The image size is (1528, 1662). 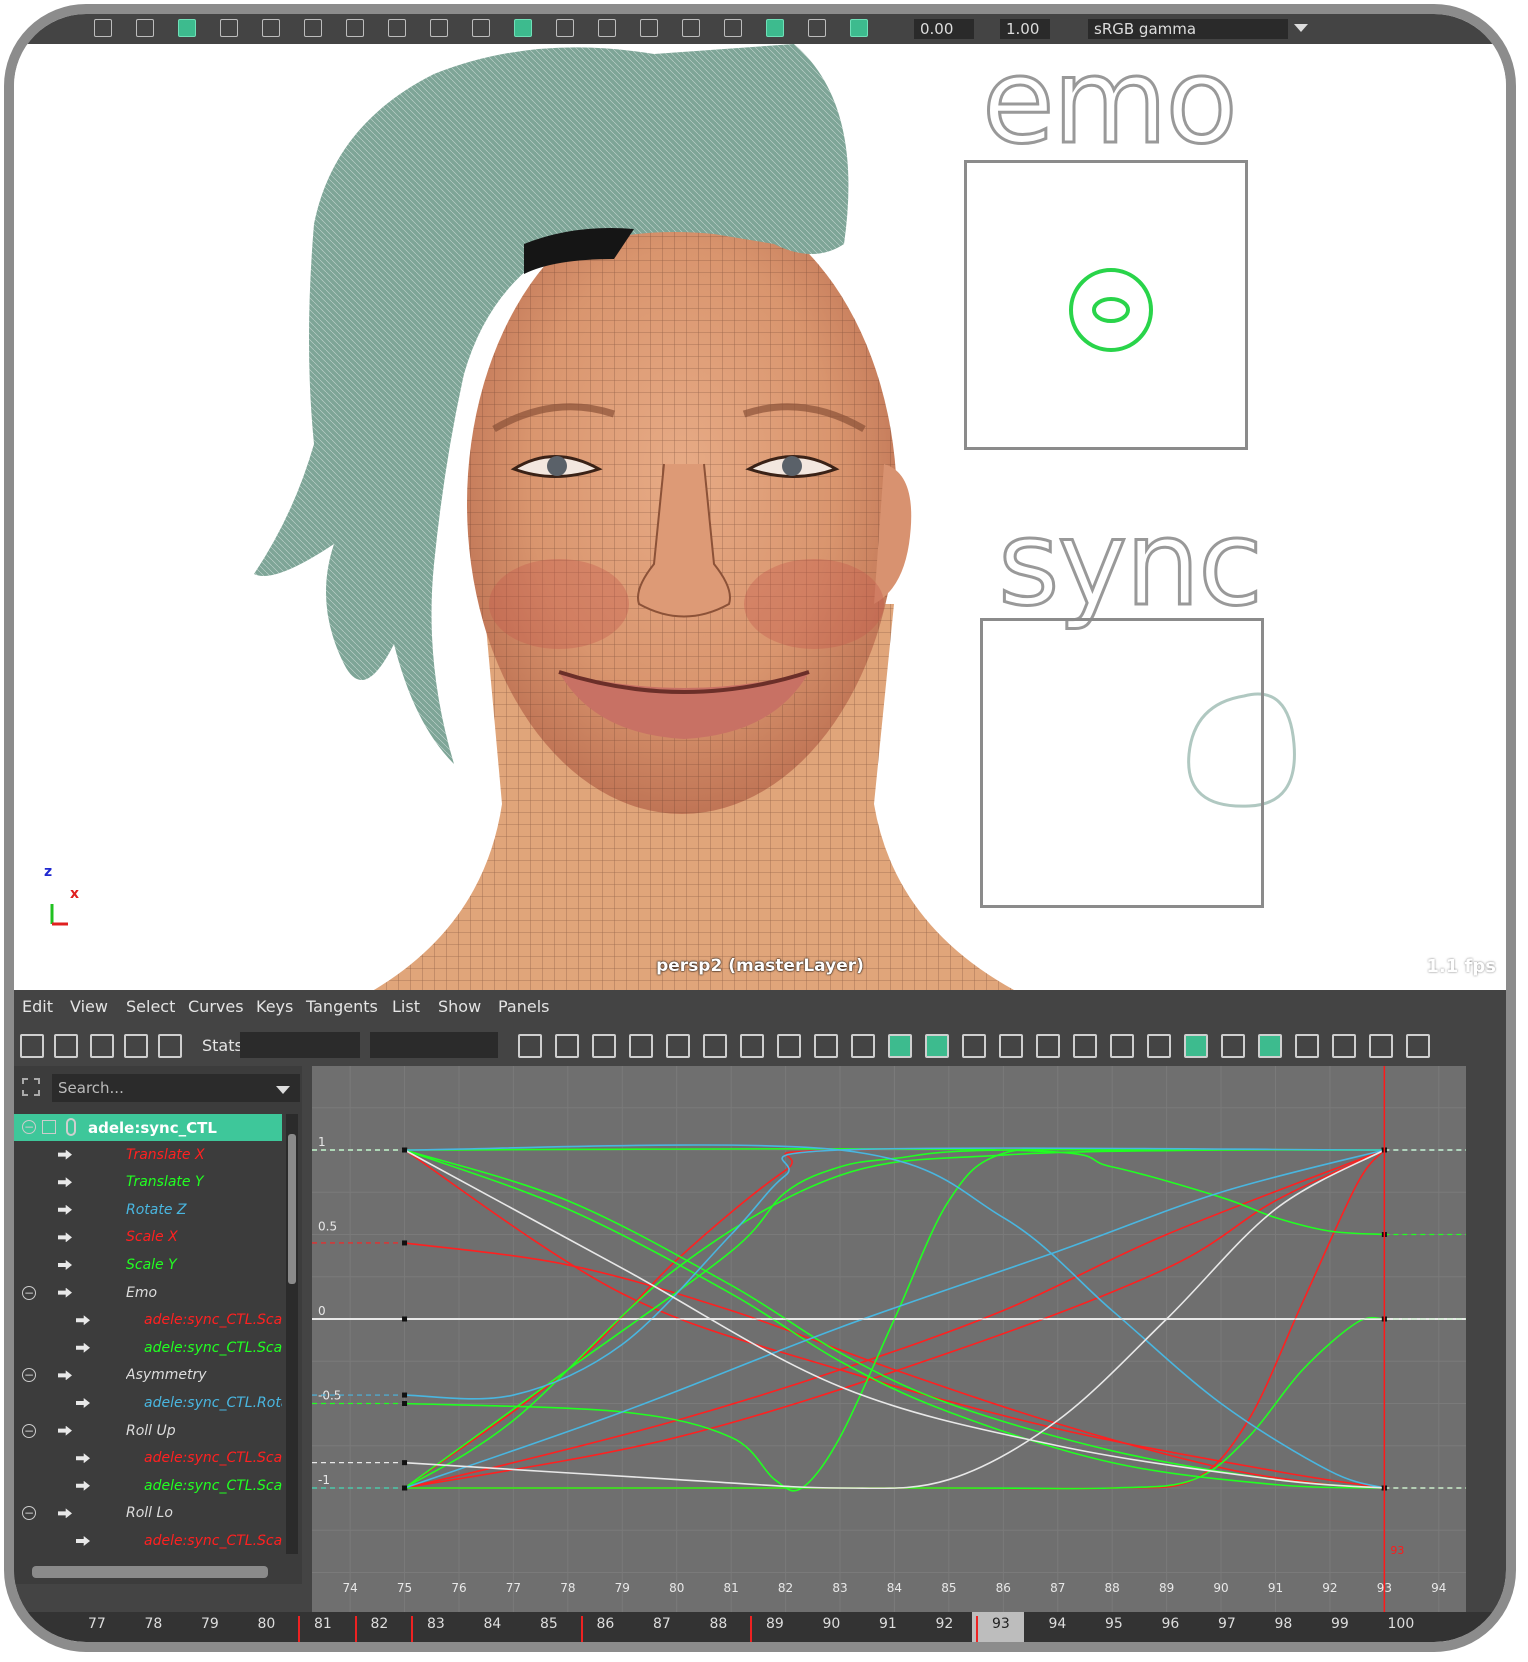 What do you see at coordinates (530, 1046) in the screenshot?
I see `frame-all-icon` at bounding box center [530, 1046].